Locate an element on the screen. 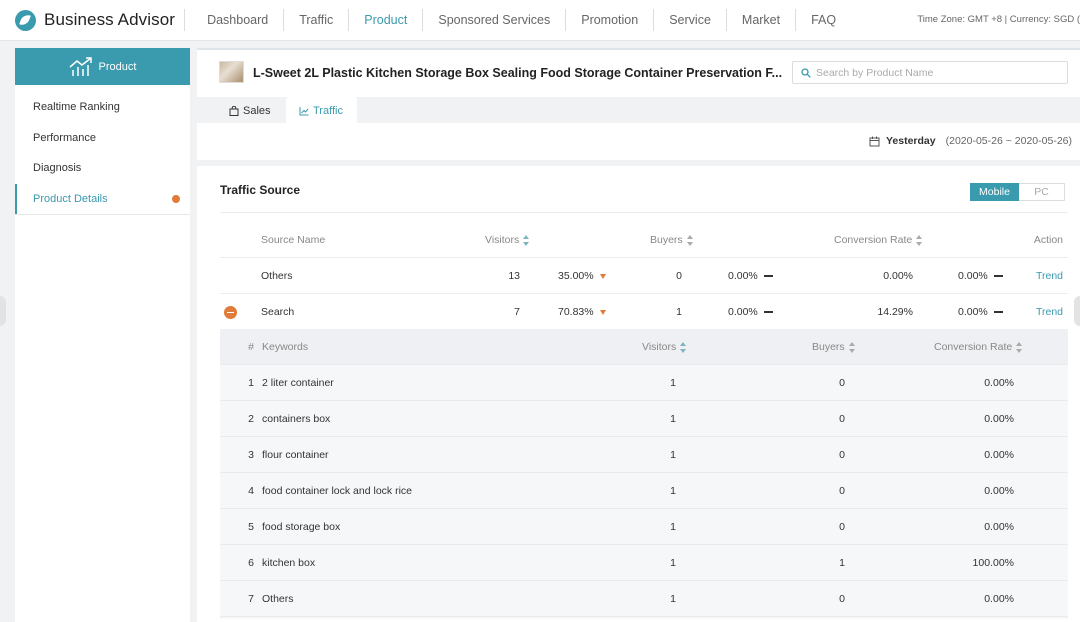 This screenshot has height=622, width=1080. sidebar-item-realtime-ranking: Realtime Ranking is located at coordinates (102, 107).